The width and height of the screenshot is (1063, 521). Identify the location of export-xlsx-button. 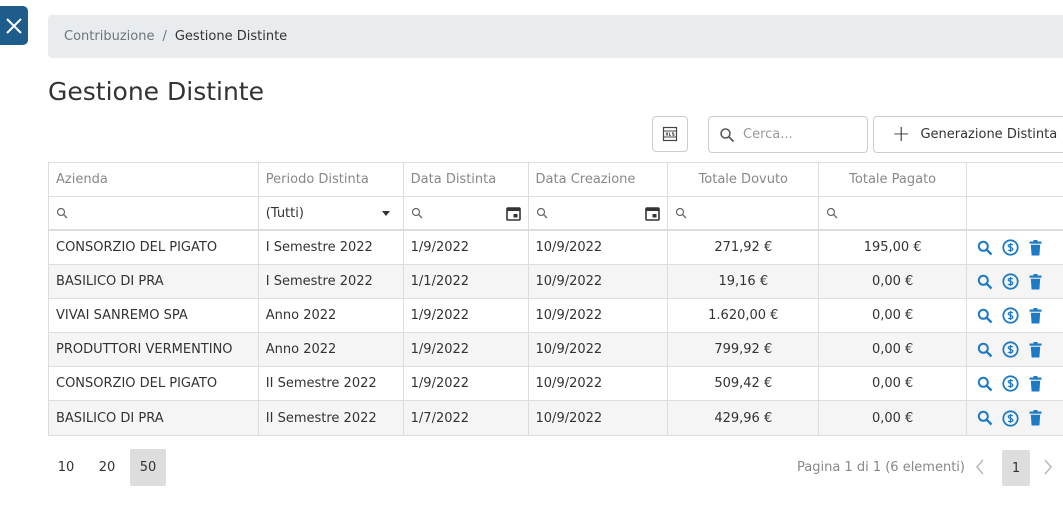
(670, 134).